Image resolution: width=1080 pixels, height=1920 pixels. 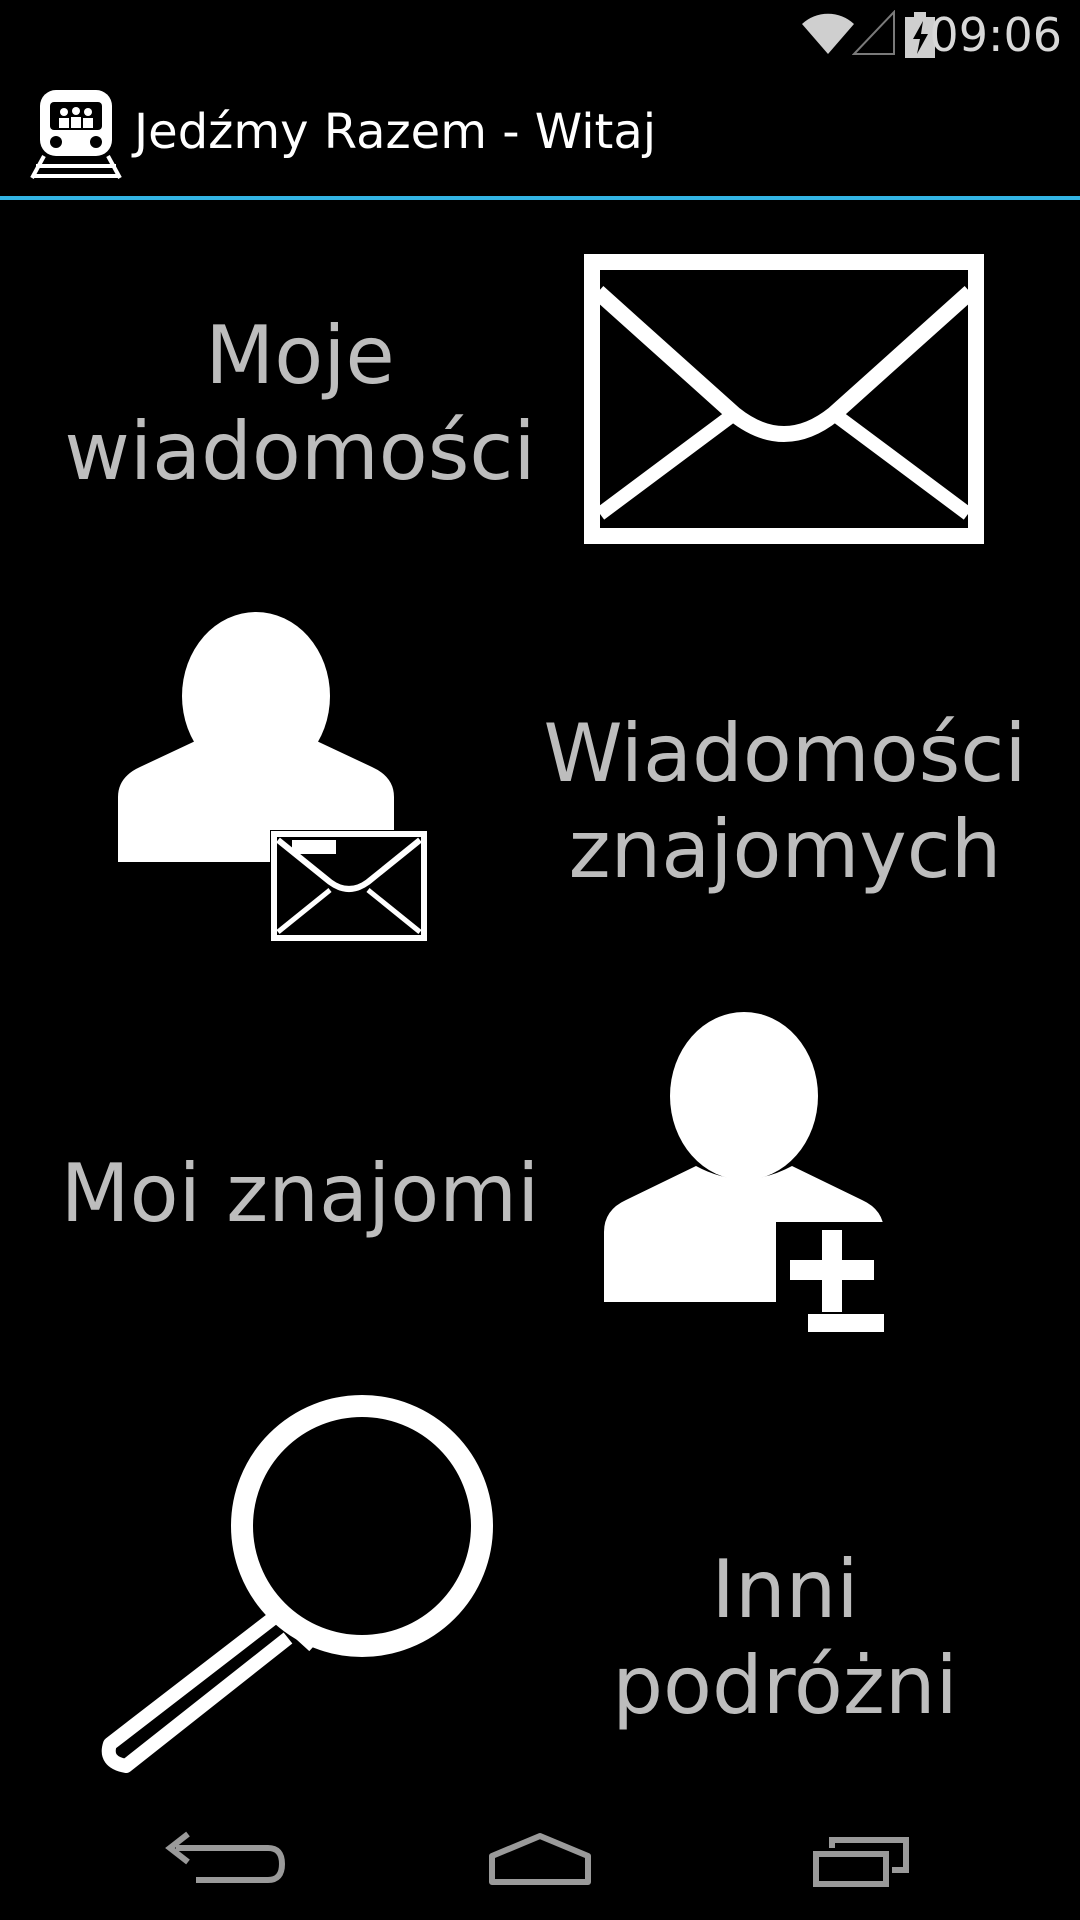 What do you see at coordinates (860, 1860) in the screenshot?
I see `recent-apps-icon` at bounding box center [860, 1860].